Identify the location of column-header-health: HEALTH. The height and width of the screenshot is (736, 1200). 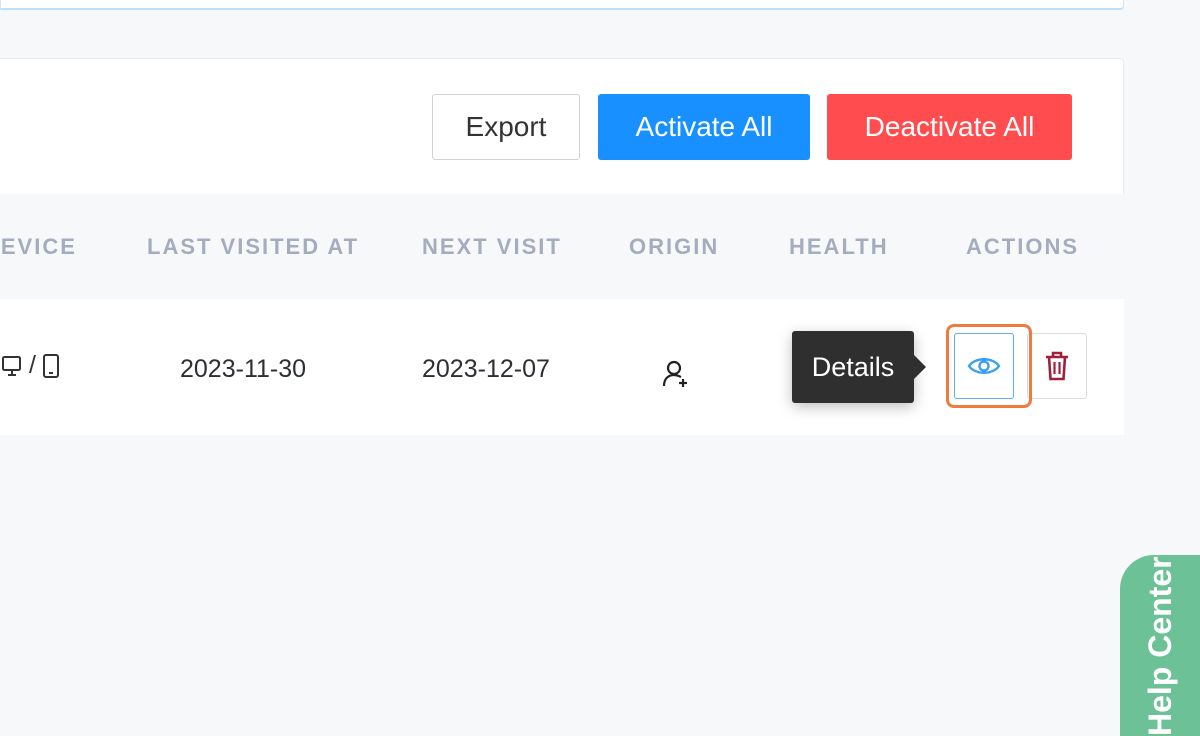
(839, 247).